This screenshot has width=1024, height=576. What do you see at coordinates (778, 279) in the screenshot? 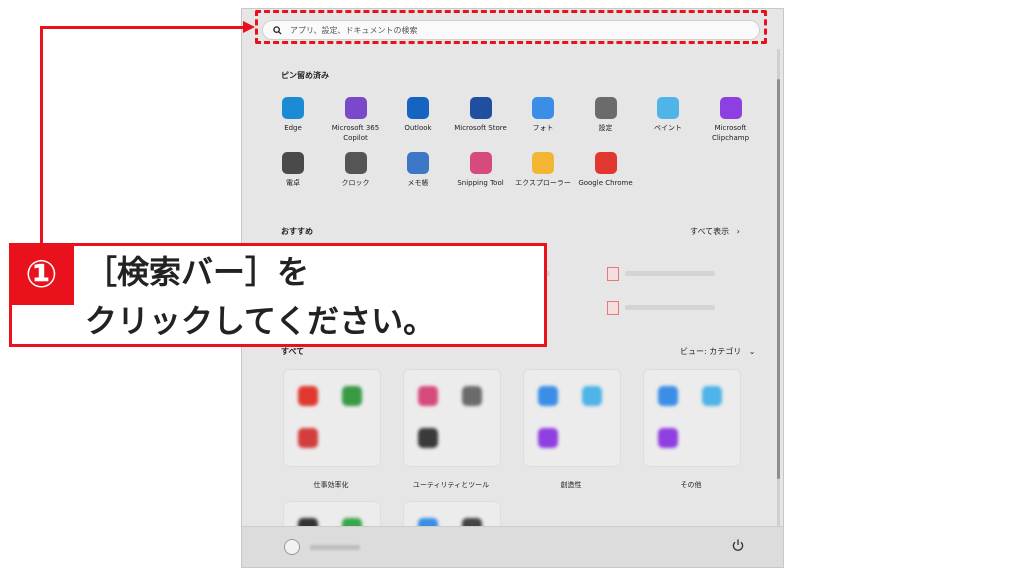
I see `scrollbar-thumb` at bounding box center [778, 279].